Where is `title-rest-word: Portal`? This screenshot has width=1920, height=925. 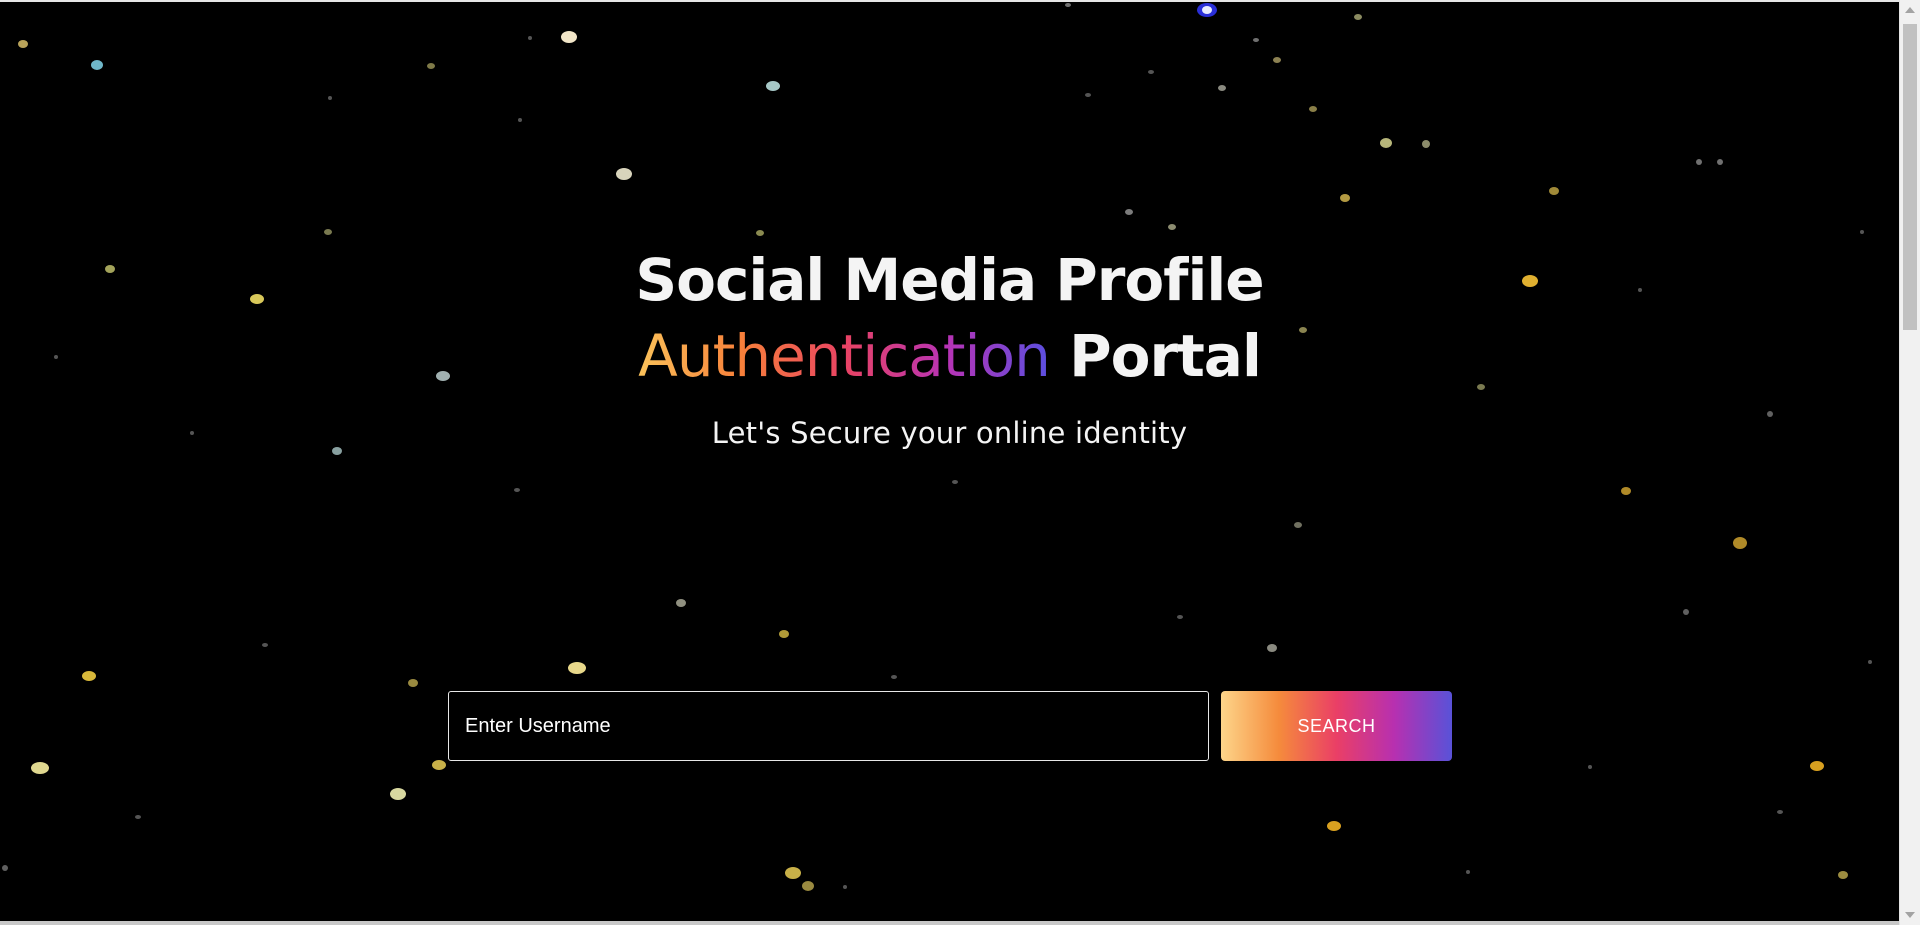
title-rest-word: Portal is located at coordinates (1165, 356).